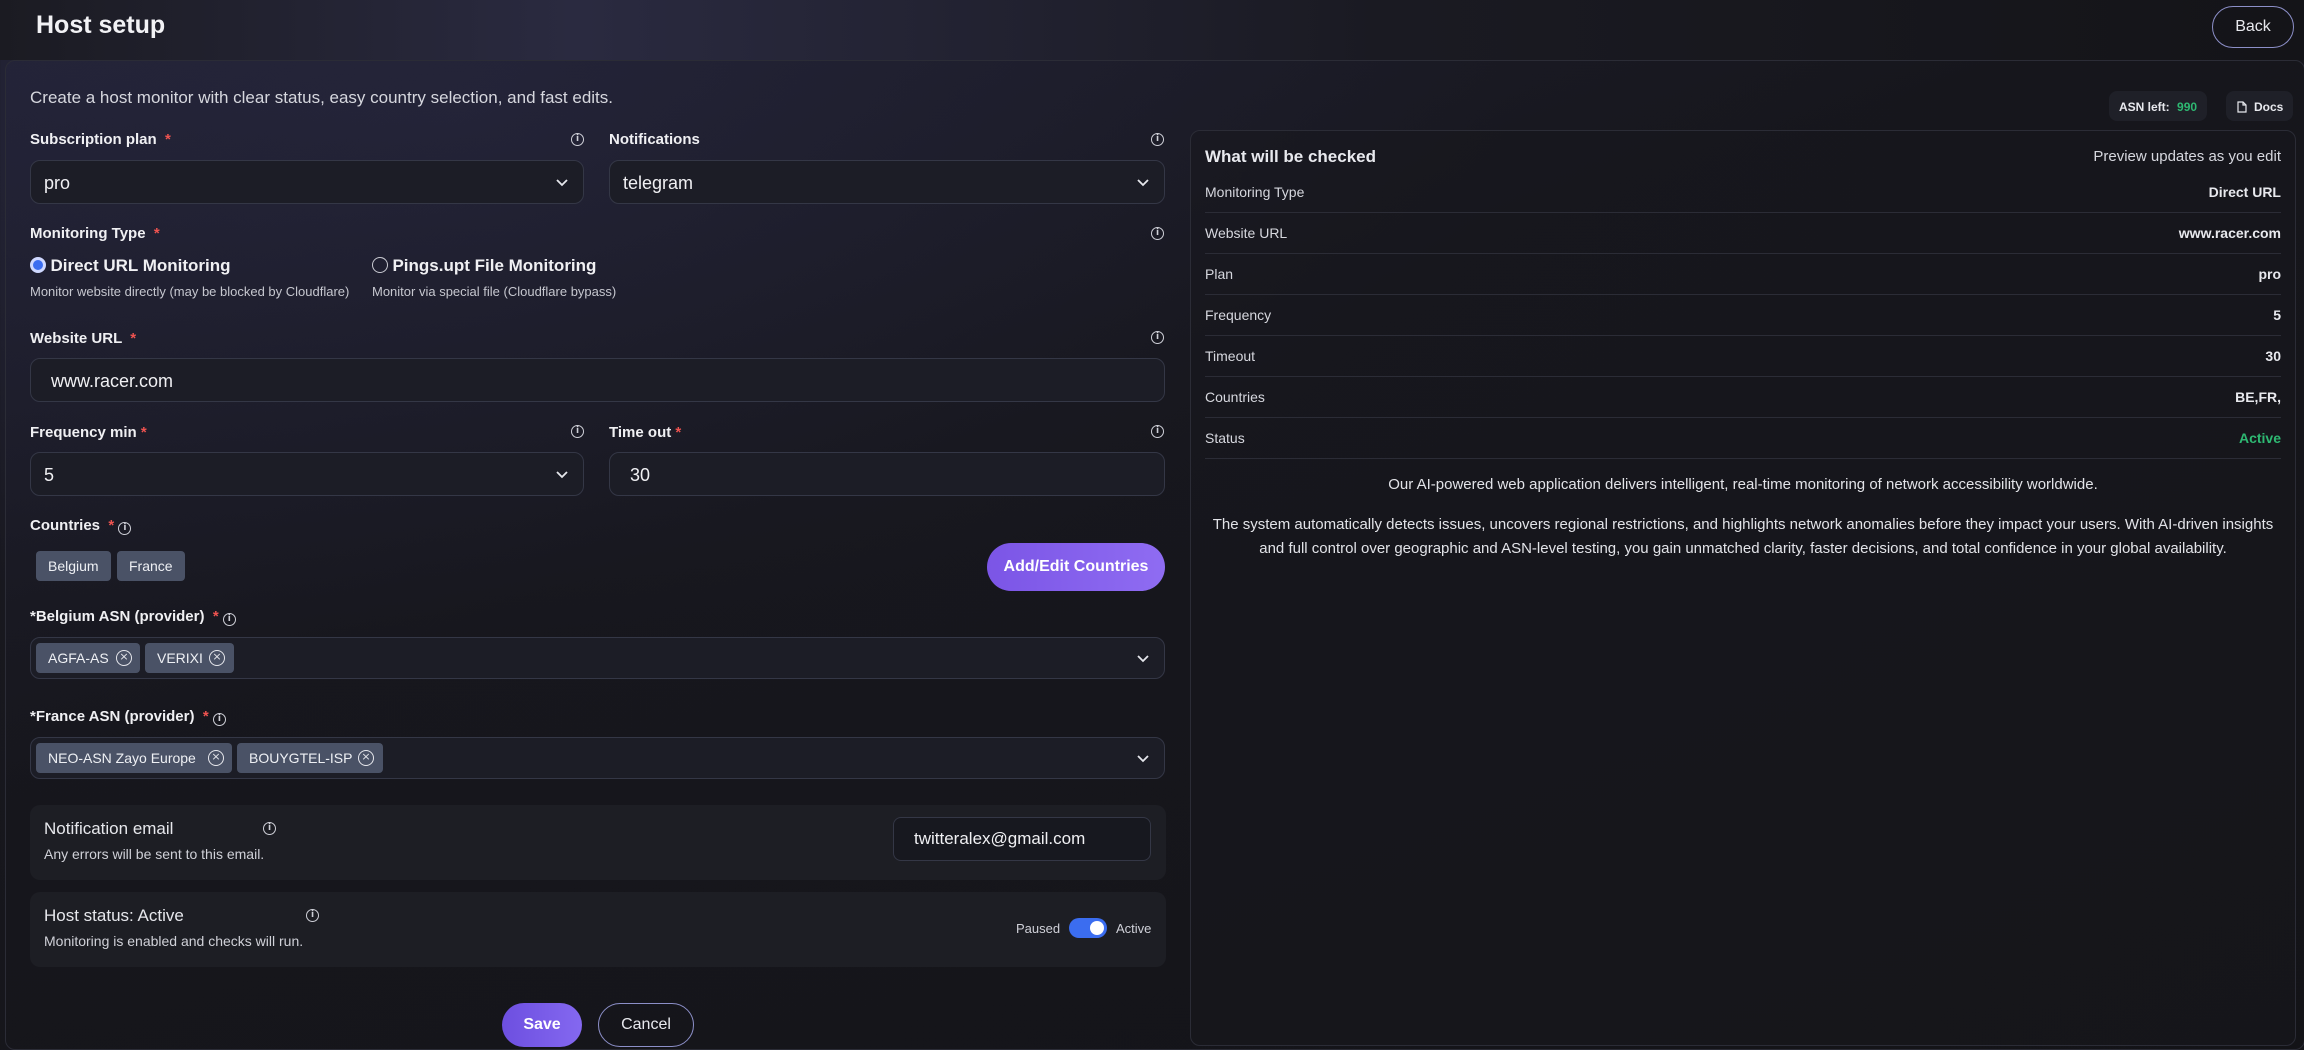  I want to click on host-status-toggle, so click(1088, 928).